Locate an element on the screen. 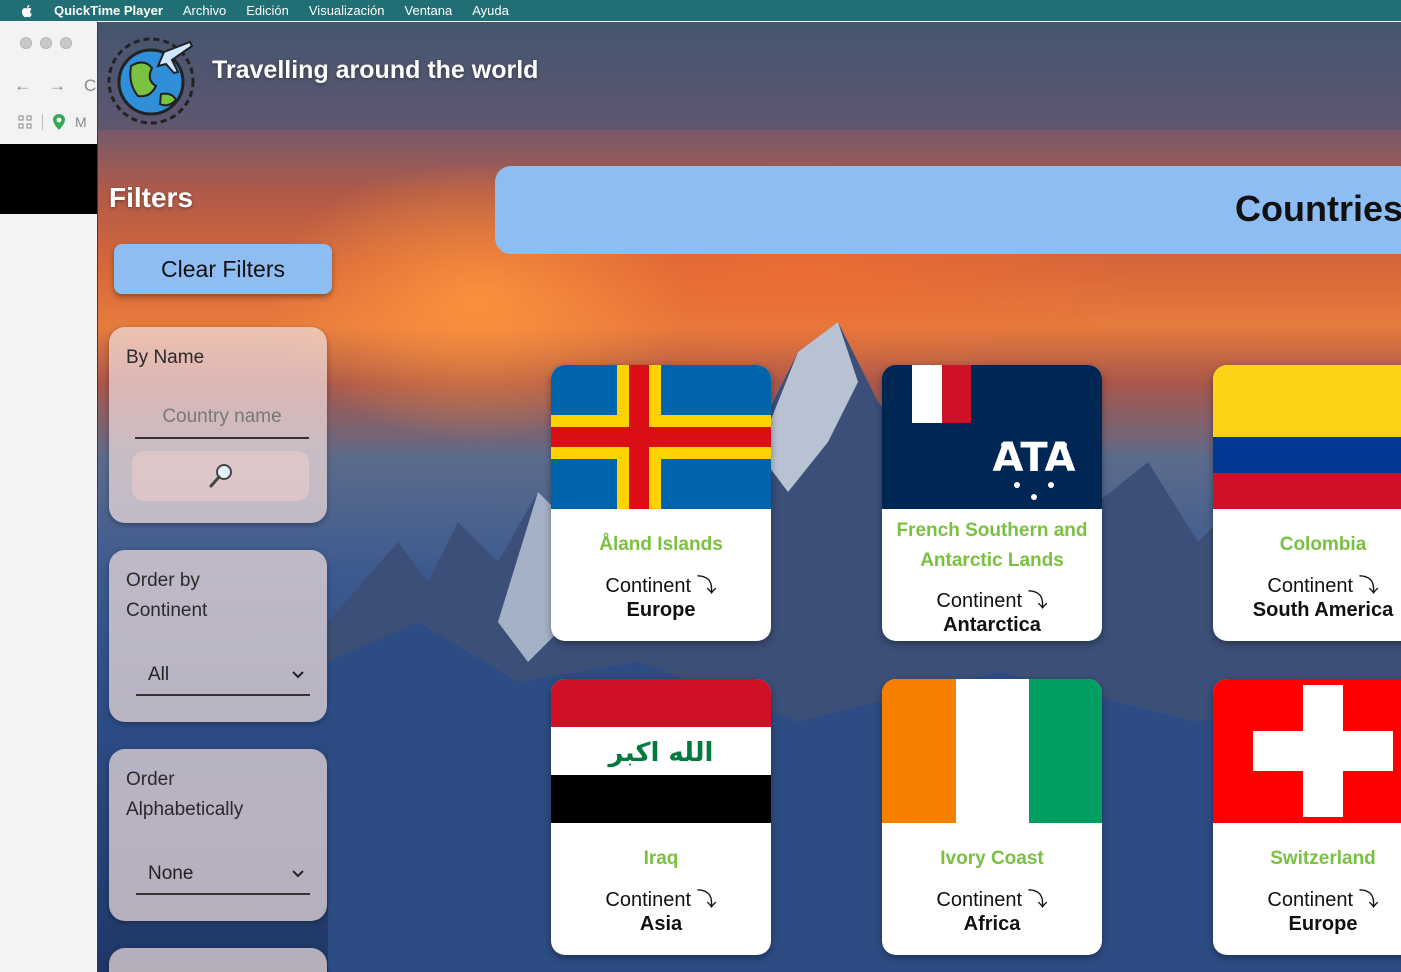 This screenshot has width=1401, height=972. flag-iraq: الله اكبر is located at coordinates (661, 751).